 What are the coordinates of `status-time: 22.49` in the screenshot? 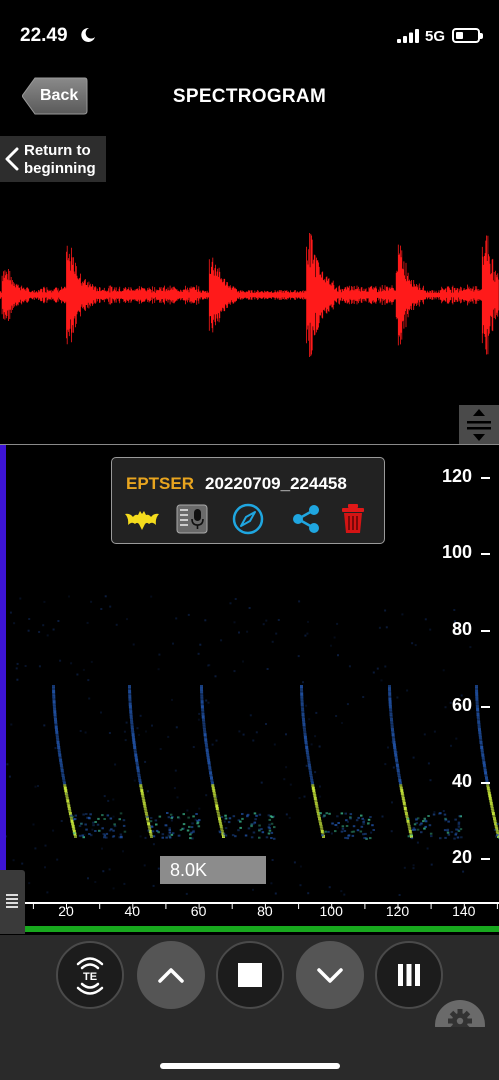 It's located at (44, 35).